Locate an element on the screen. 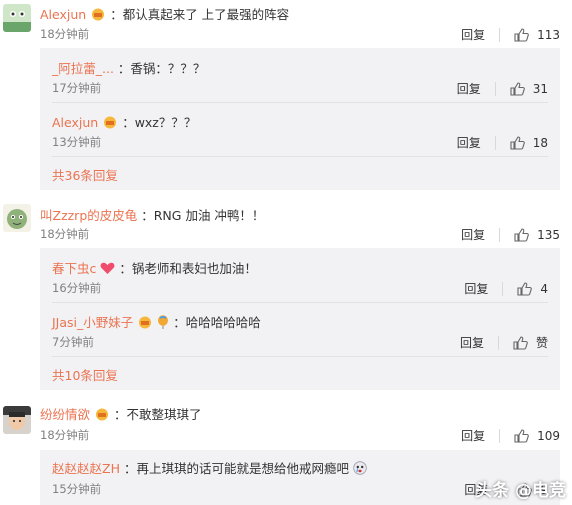  timestamp: 13分钟前 is located at coordinates (77, 142).